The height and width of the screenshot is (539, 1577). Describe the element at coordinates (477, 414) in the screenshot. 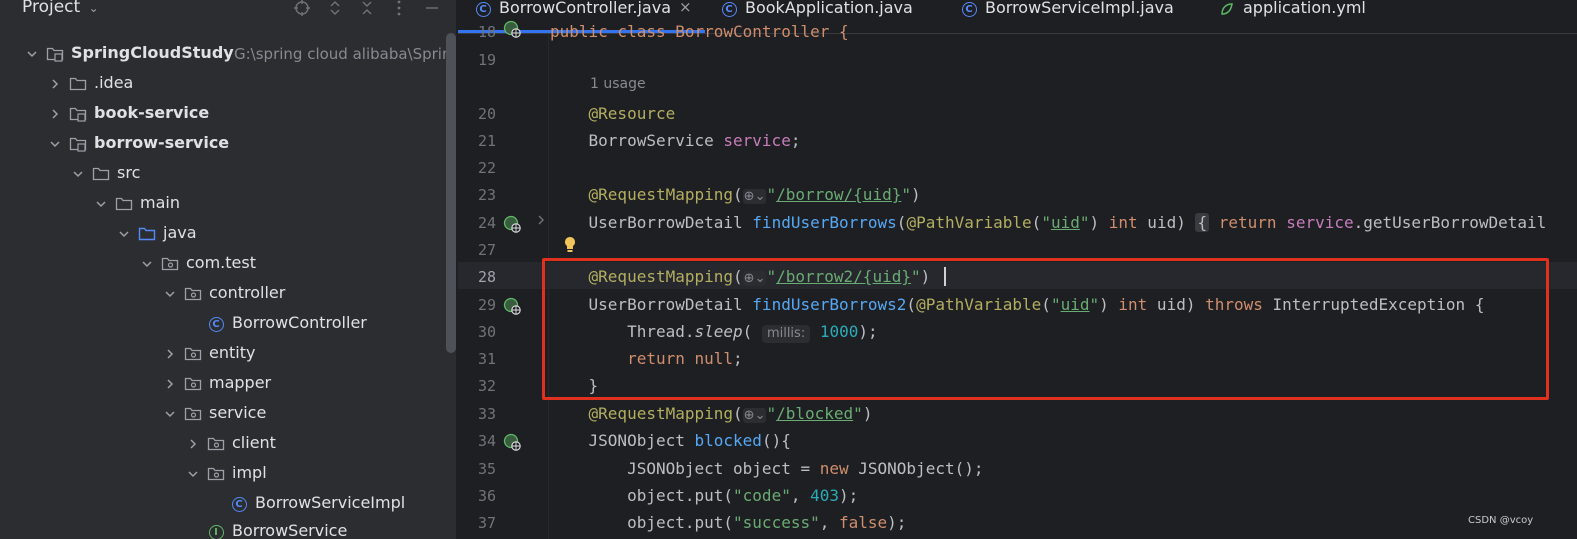

I see `line-number: 33` at that location.